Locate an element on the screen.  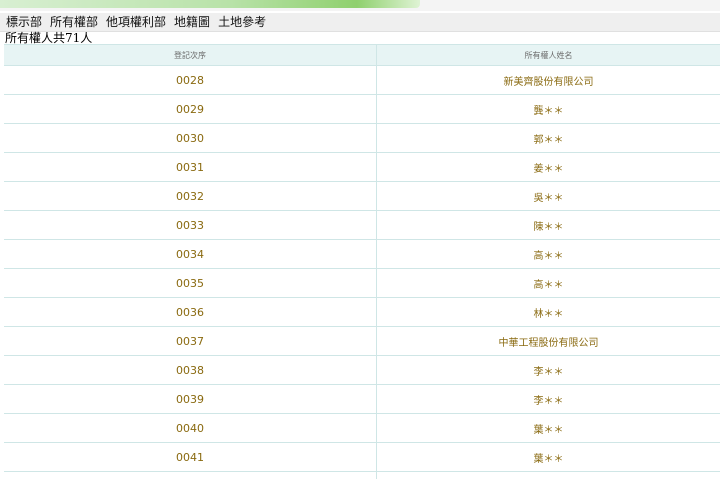
registration-order-cell: 0030 is located at coordinates (190, 138).